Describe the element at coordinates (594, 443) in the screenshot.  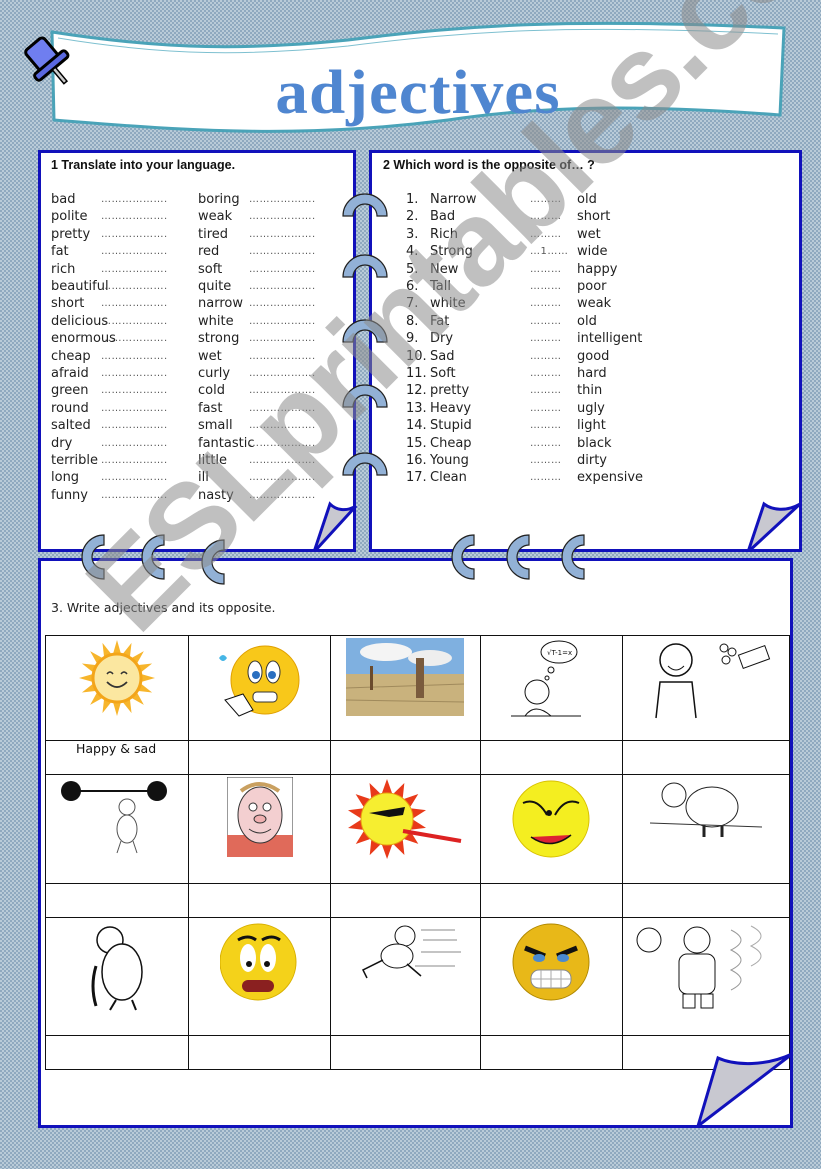
I see `opposite-word: black` at that location.